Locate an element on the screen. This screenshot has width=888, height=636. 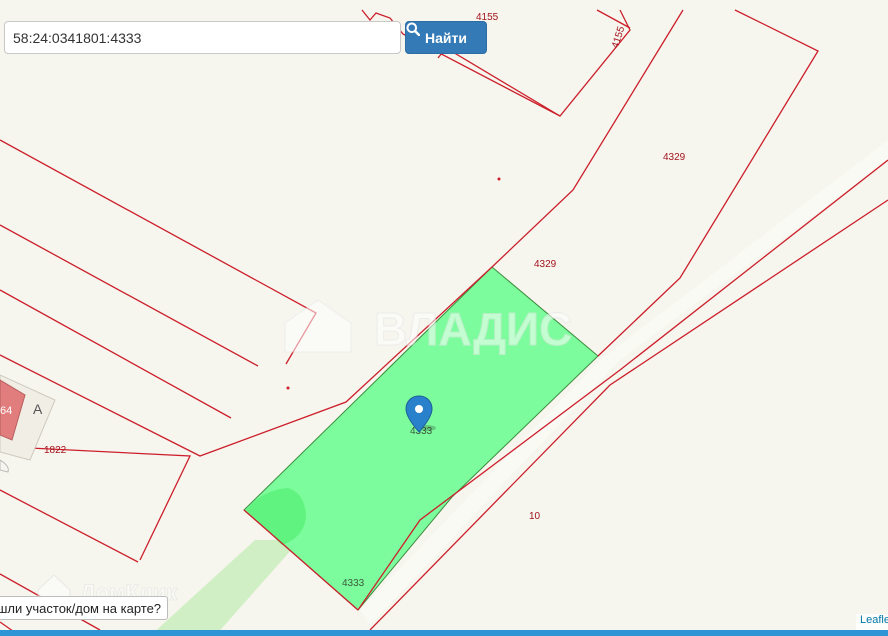
search-button: Найти is located at coordinates (446, 37).